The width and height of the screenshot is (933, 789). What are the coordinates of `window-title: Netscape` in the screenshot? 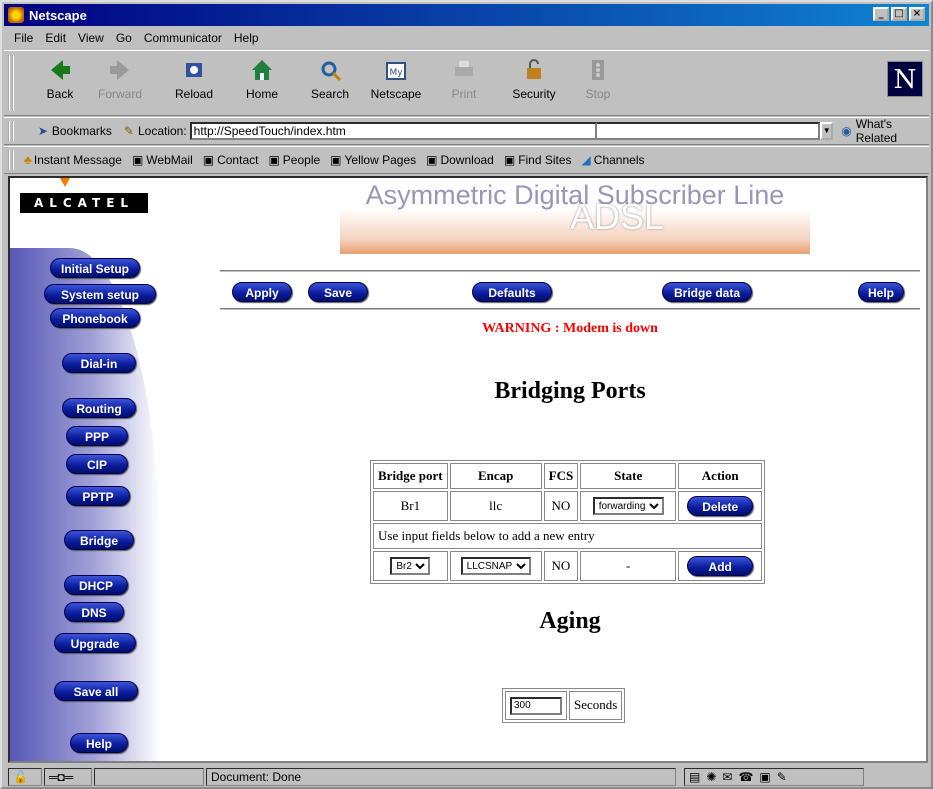 It's located at (58, 15).